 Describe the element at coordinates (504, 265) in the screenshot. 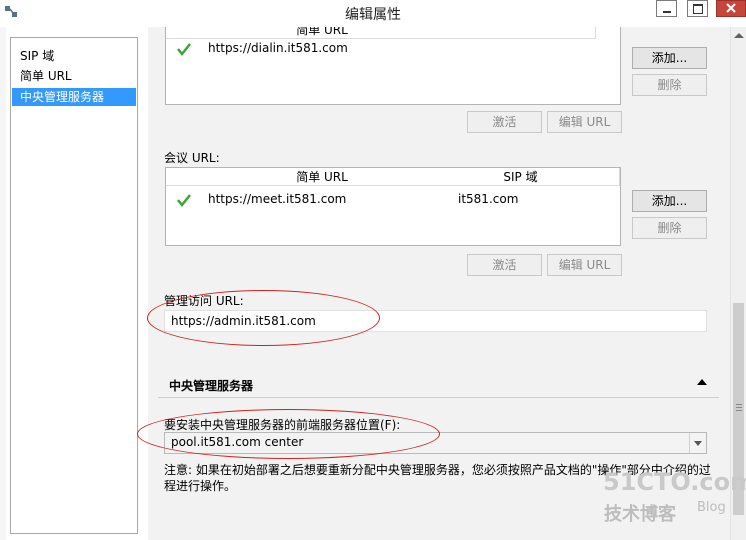

I see `meeting-activate-button: 激活` at that location.